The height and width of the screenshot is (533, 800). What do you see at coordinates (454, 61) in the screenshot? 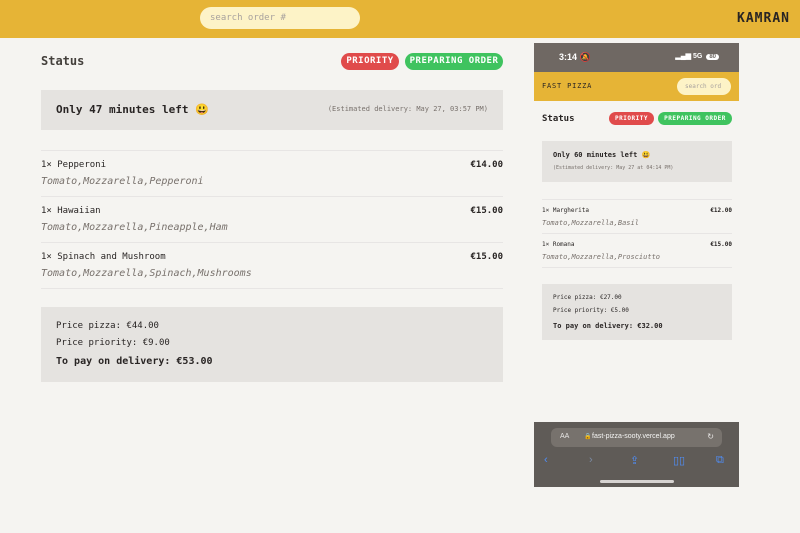
I see `preparing-order-badge: PREPARING ORDER` at bounding box center [454, 61].